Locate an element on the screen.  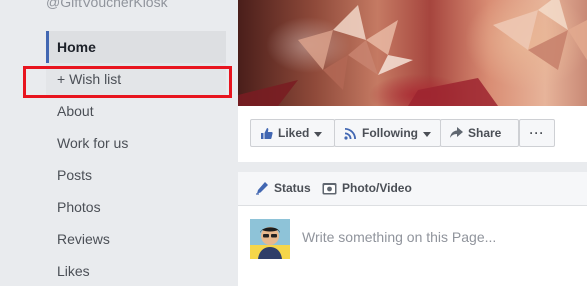
sidebar-item-about: About is located at coordinates (136, 111).